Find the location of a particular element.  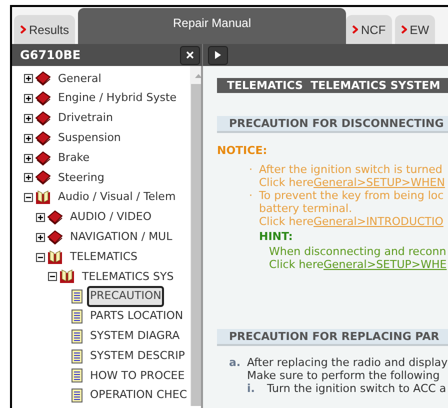

tree-item: General is located at coordinates (79, 79).